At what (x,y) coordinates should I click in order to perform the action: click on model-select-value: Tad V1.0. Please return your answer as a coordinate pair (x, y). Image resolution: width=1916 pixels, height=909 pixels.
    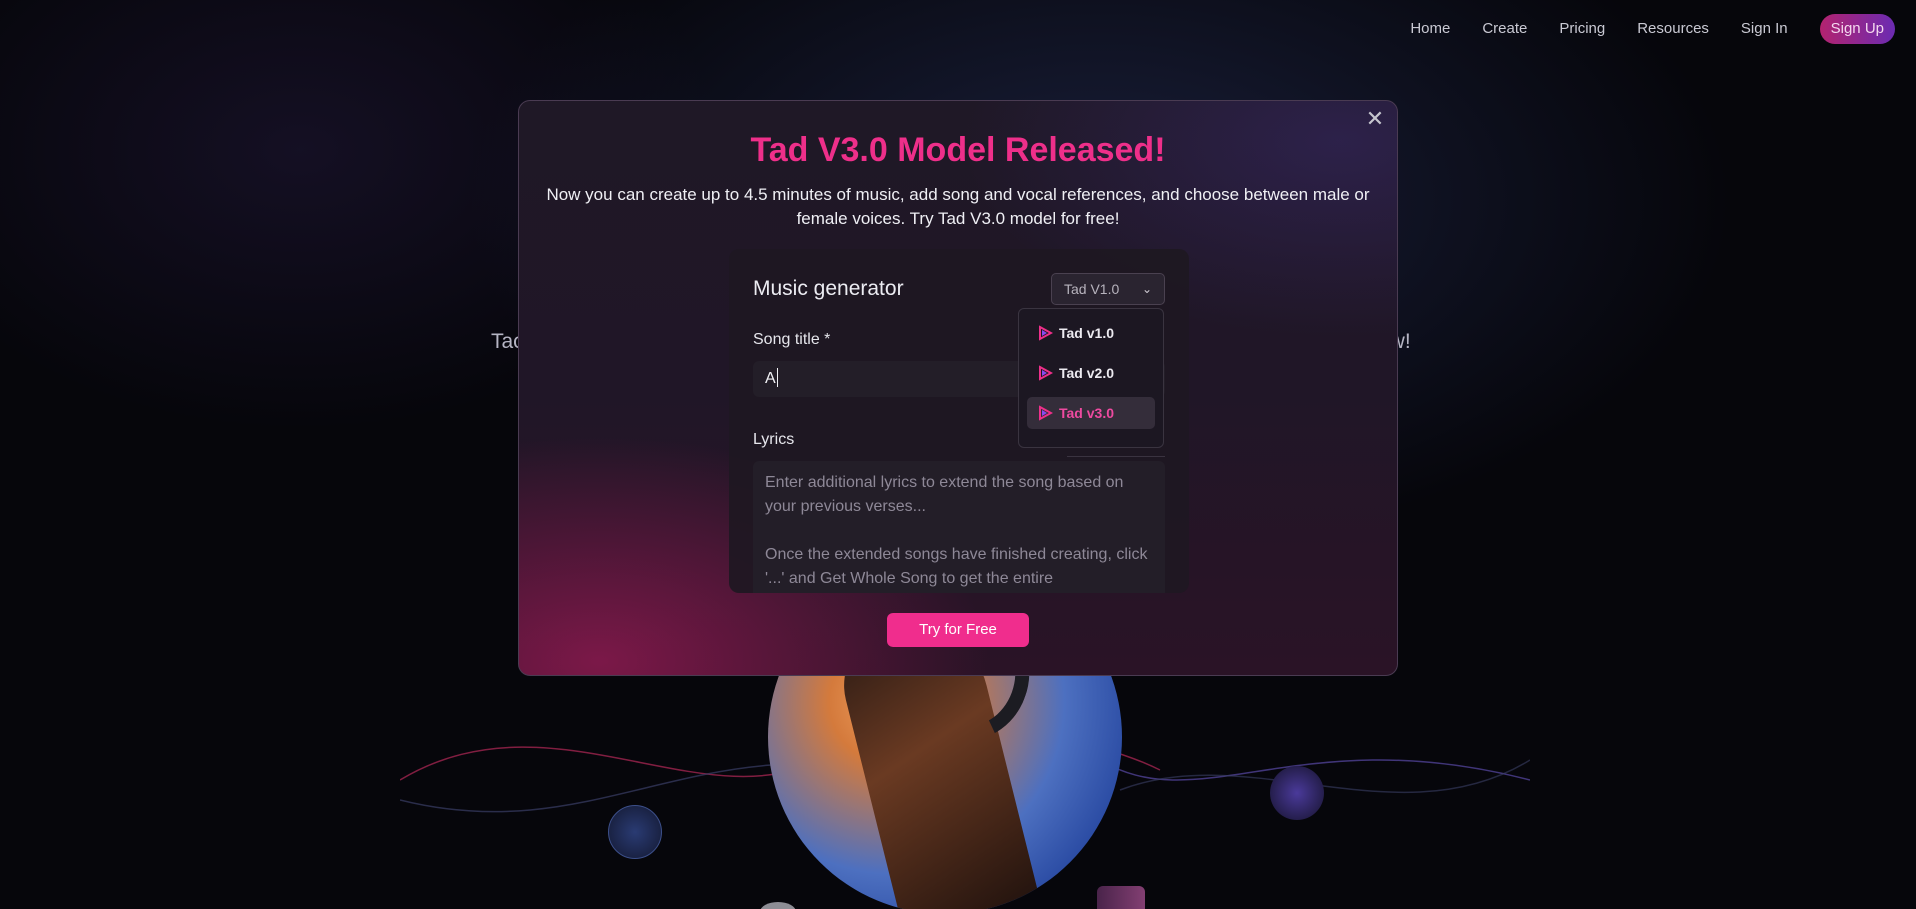
    Looking at the image, I should click on (1092, 289).